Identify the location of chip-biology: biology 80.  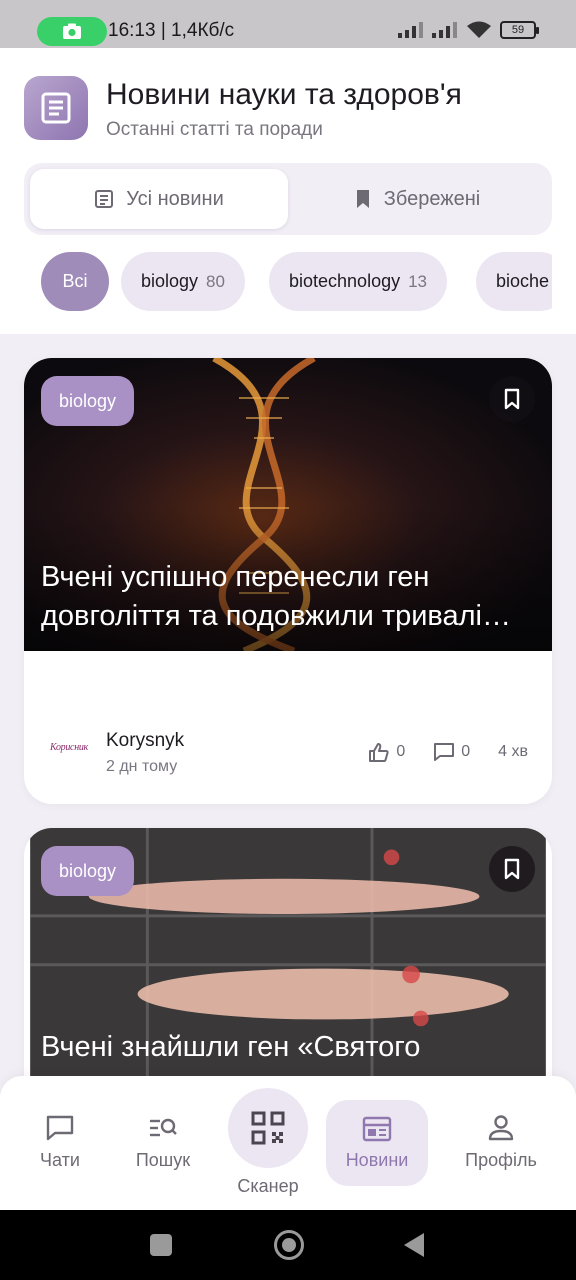
(183, 281).